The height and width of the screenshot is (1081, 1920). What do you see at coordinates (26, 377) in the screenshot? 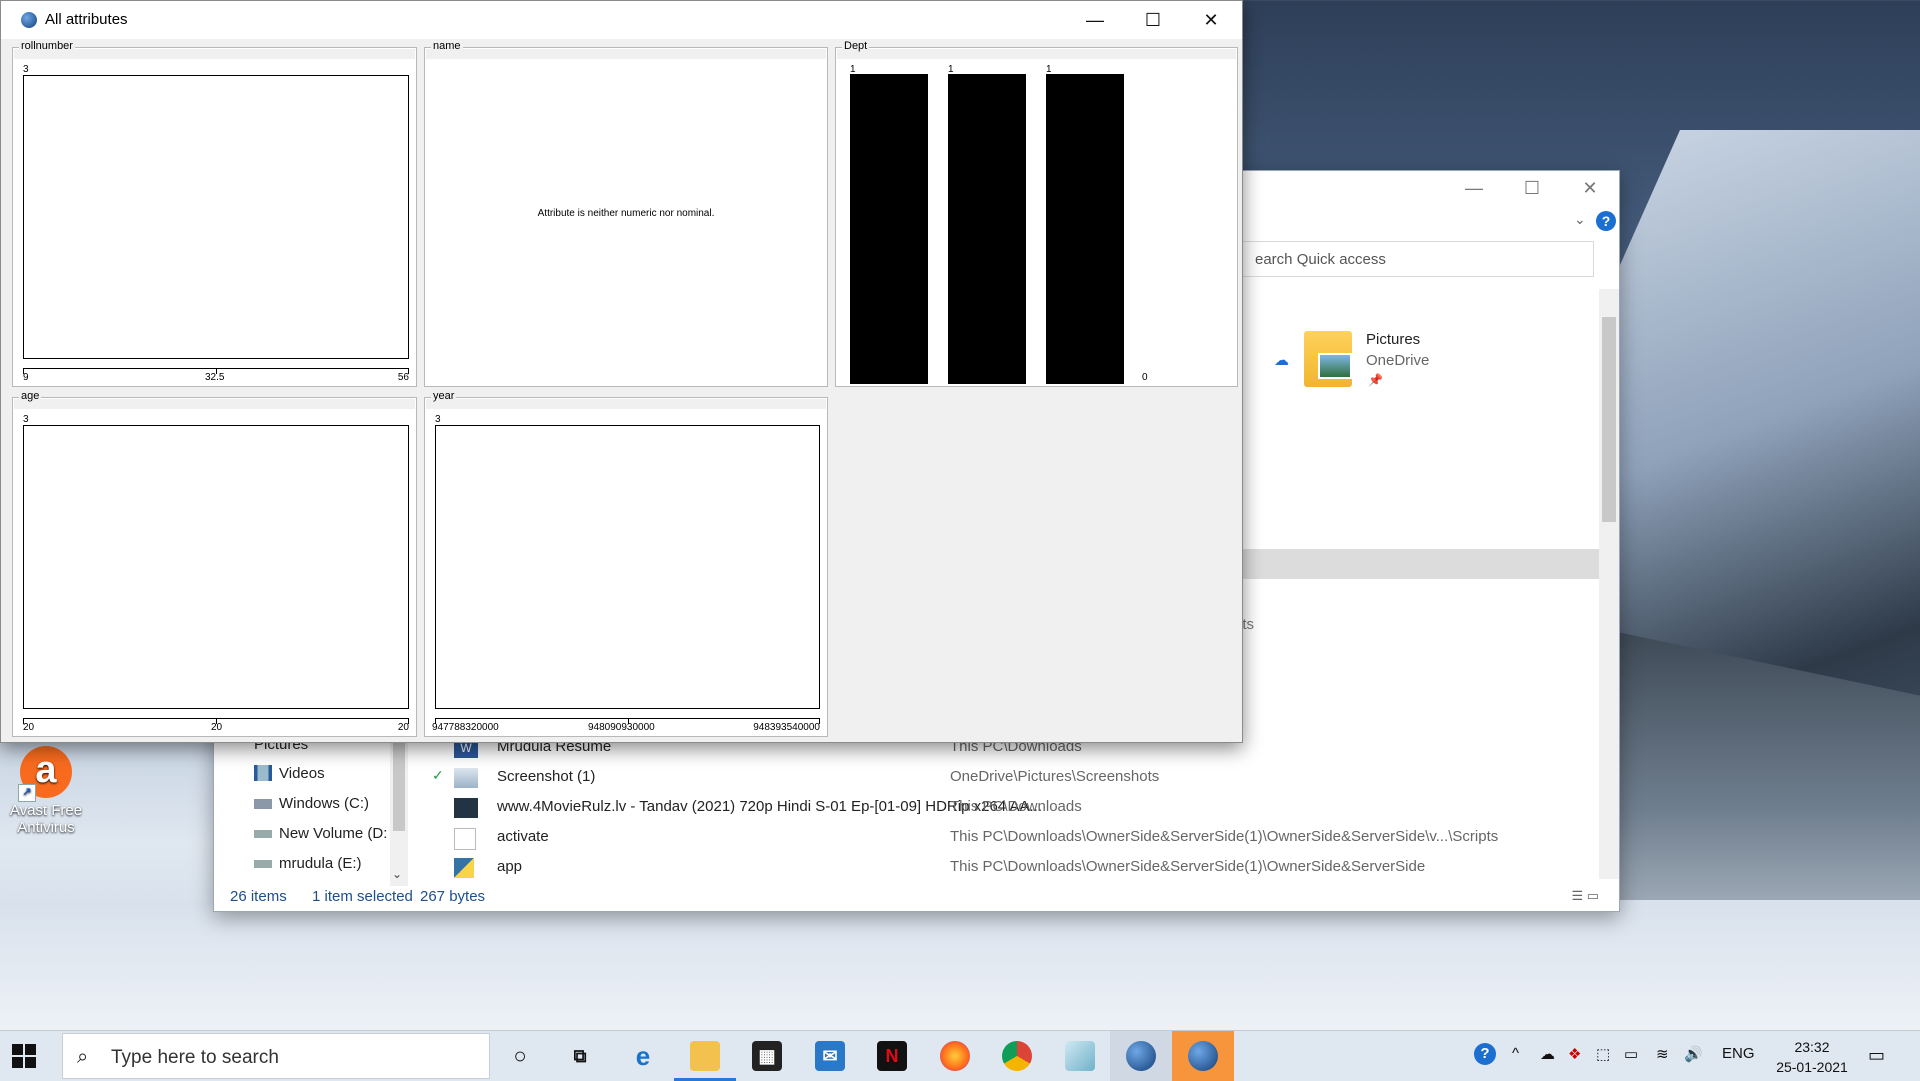
I see `x-tick-label: 9` at bounding box center [26, 377].